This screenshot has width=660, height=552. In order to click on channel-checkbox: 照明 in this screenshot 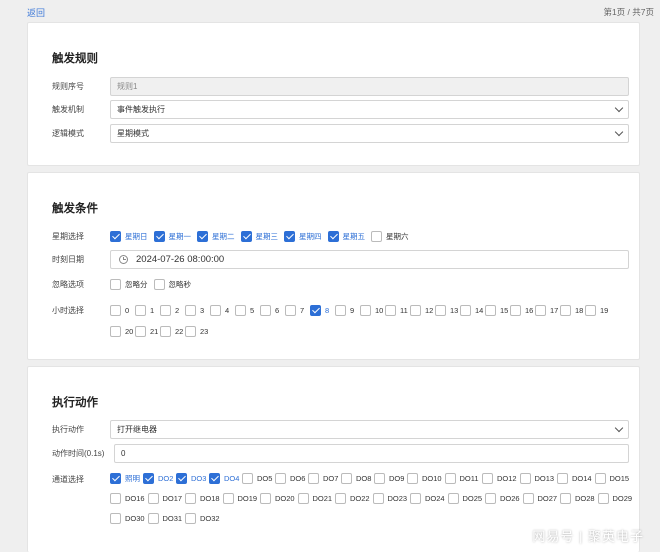, I will do `click(126, 478)`.